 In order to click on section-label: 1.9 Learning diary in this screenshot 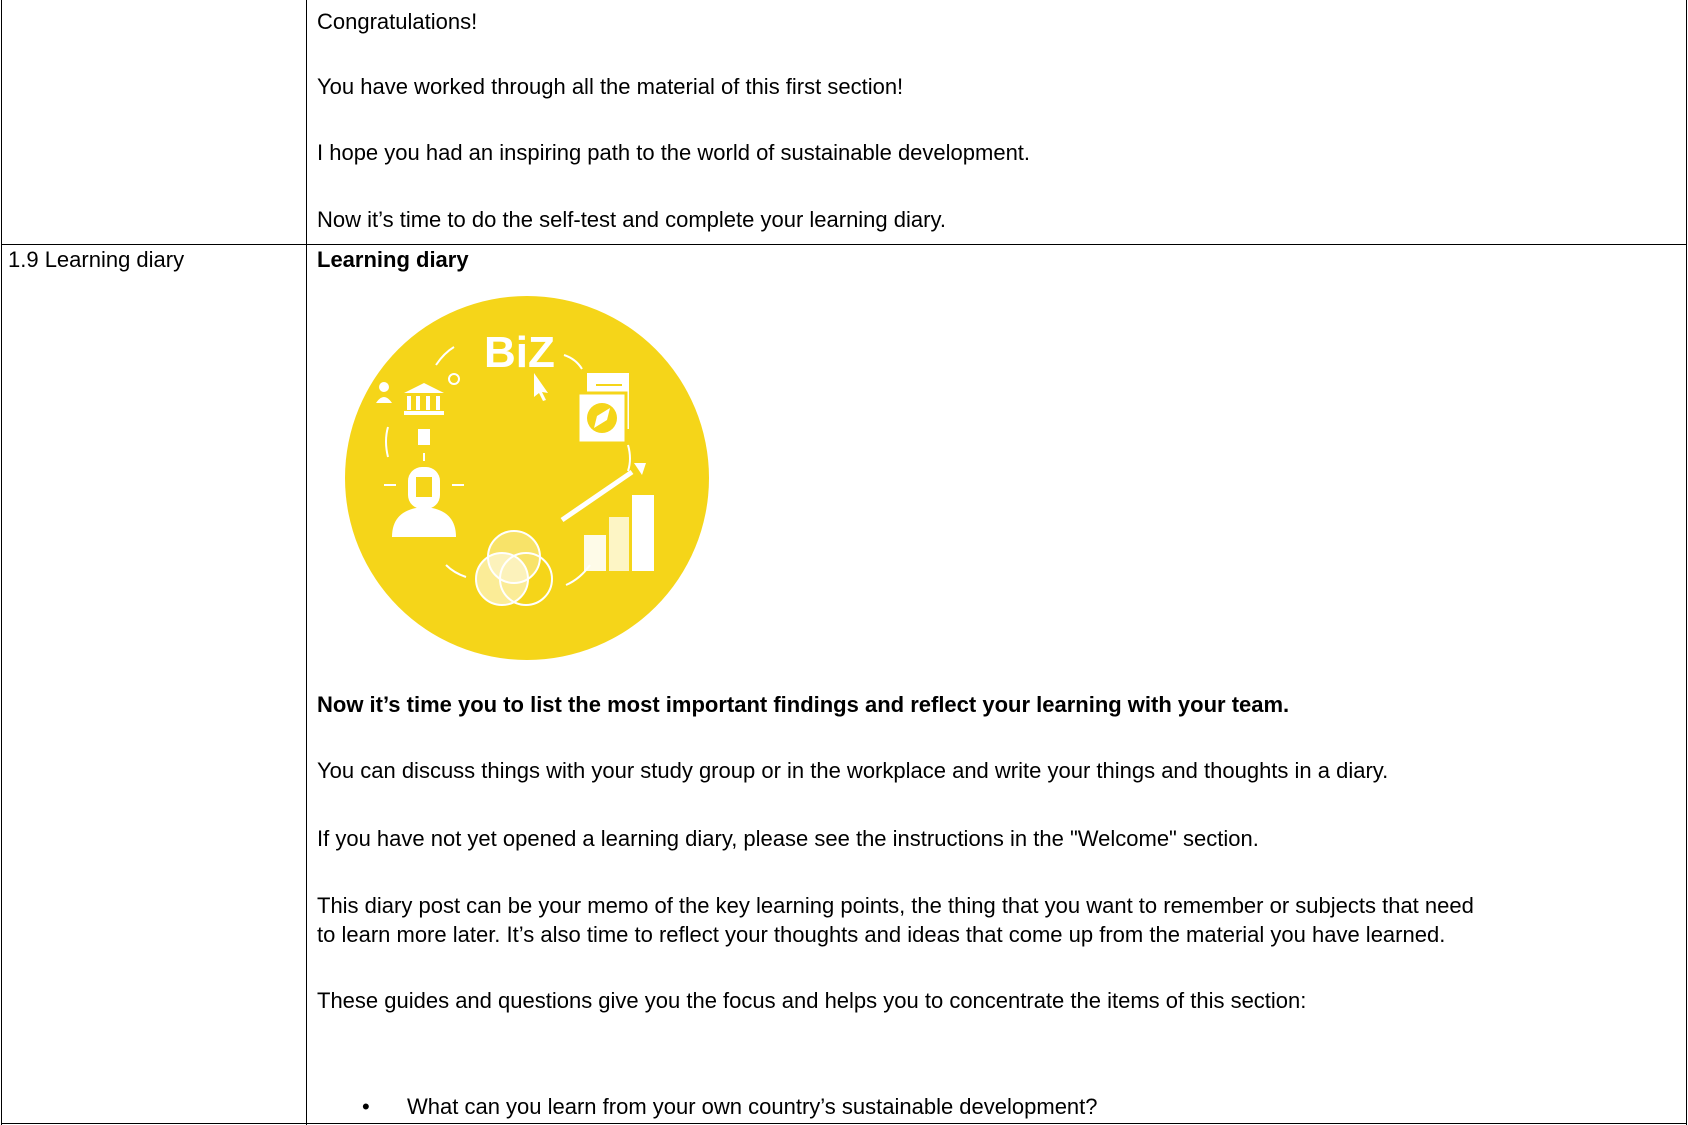, I will do `click(96, 259)`.